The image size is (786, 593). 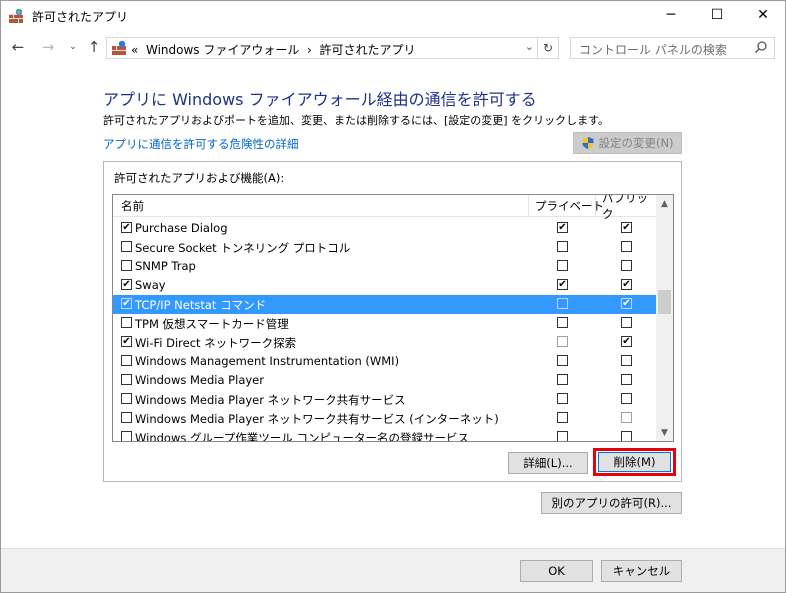 What do you see at coordinates (653, 50) in the screenshot?
I see `search-placeholder: コントロール パネルの検索` at bounding box center [653, 50].